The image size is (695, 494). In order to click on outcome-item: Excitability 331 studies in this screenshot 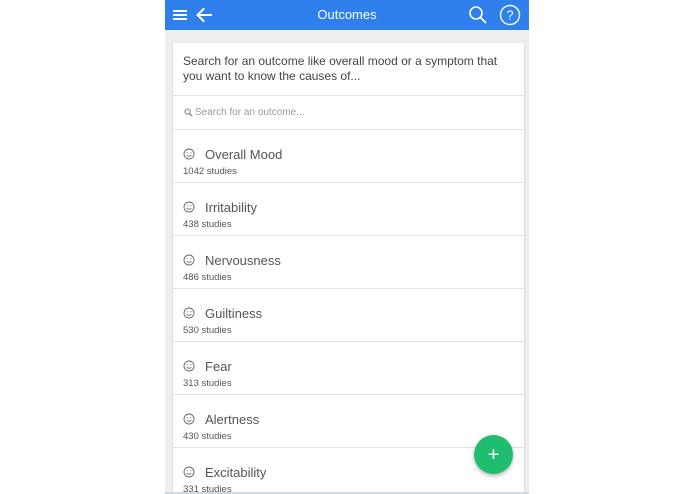, I will do `click(348, 471)`.